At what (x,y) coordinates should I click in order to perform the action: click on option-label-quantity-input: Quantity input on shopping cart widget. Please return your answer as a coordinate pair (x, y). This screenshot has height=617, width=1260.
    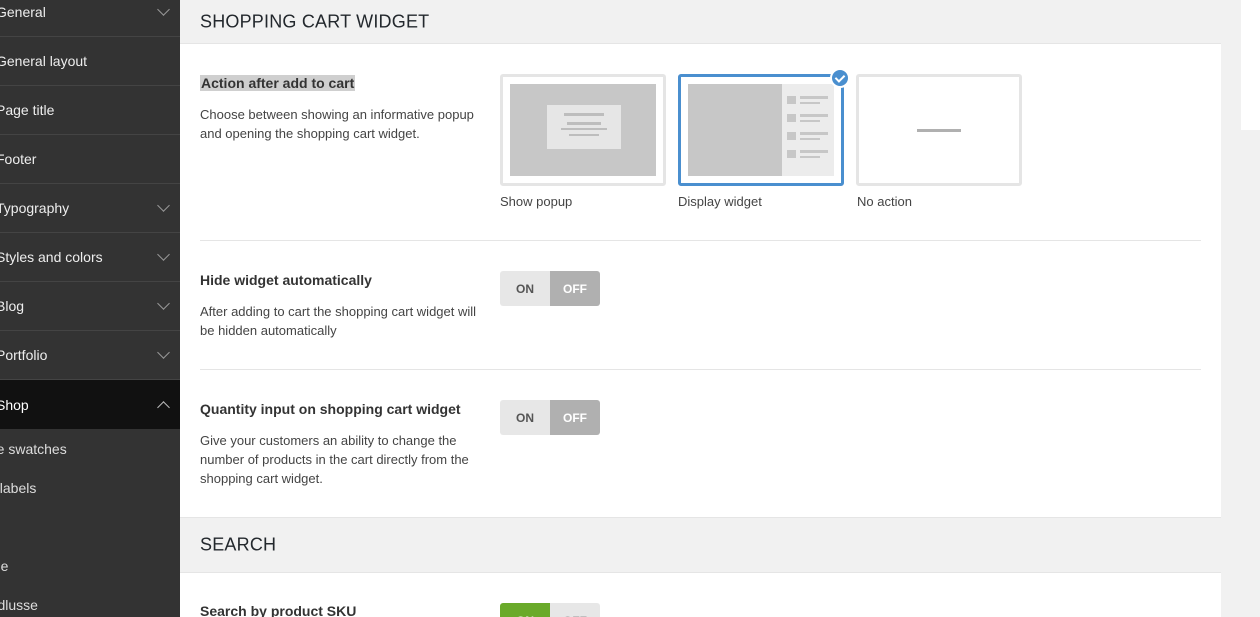
    Looking at the image, I should click on (330, 409).